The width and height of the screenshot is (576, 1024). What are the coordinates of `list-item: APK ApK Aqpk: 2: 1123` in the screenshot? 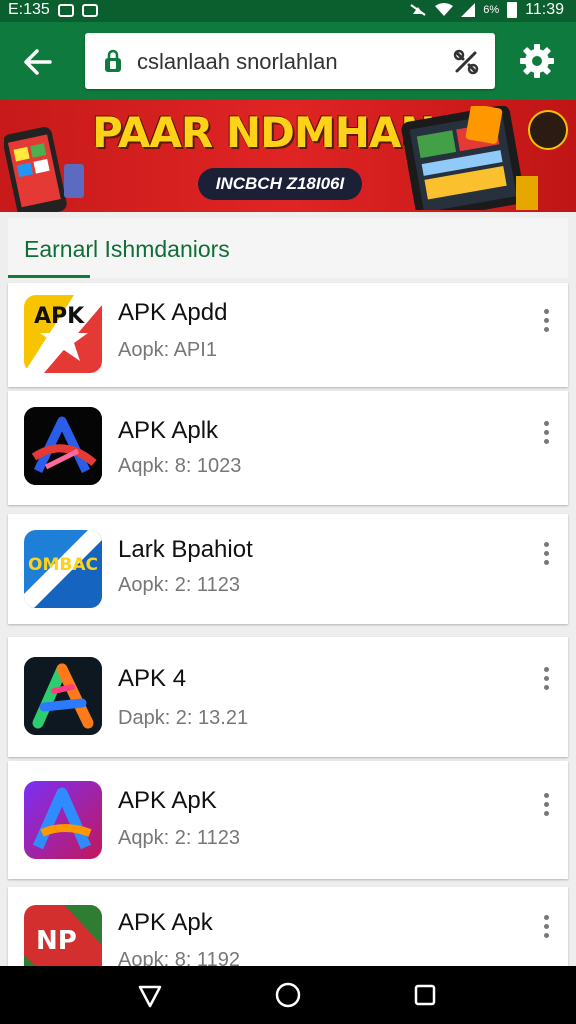 It's located at (288, 820).